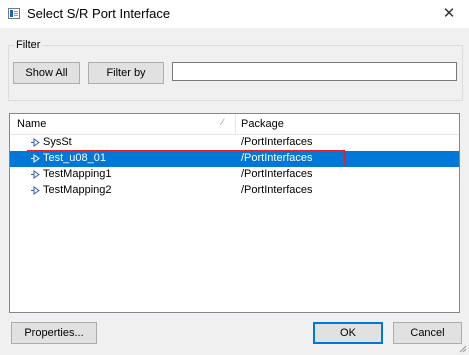 Image resolution: width=469 pixels, height=355 pixels. I want to click on filter-group-label: Filter, so click(28, 45).